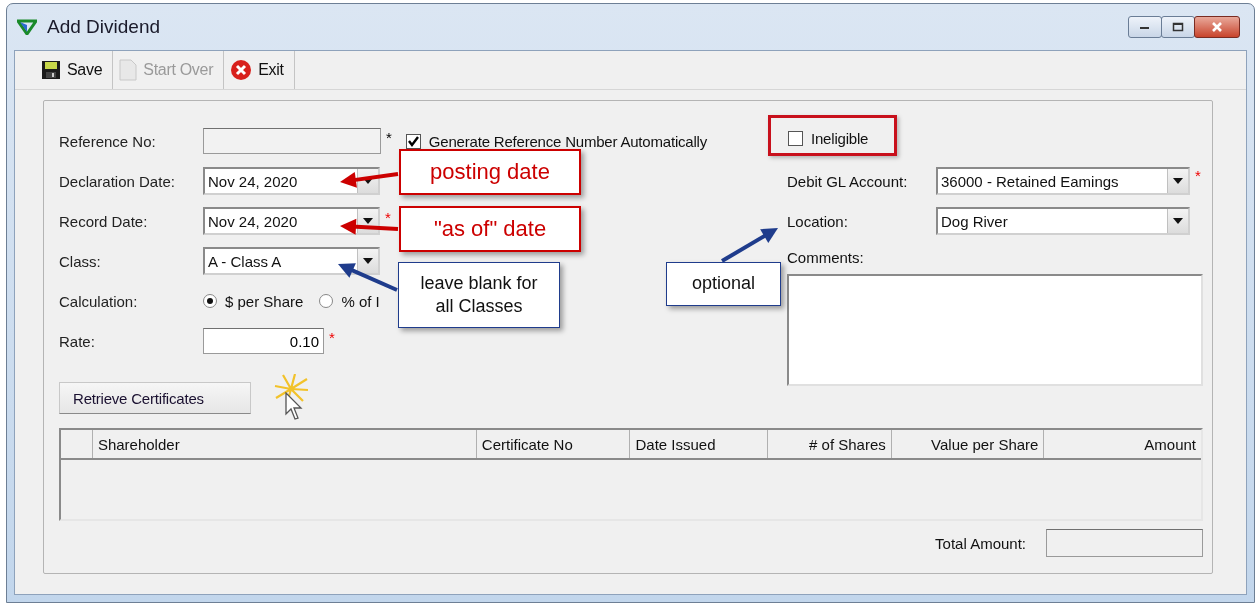 This screenshot has width=1257, height=605. I want to click on field-label: Calculation:, so click(99, 301).